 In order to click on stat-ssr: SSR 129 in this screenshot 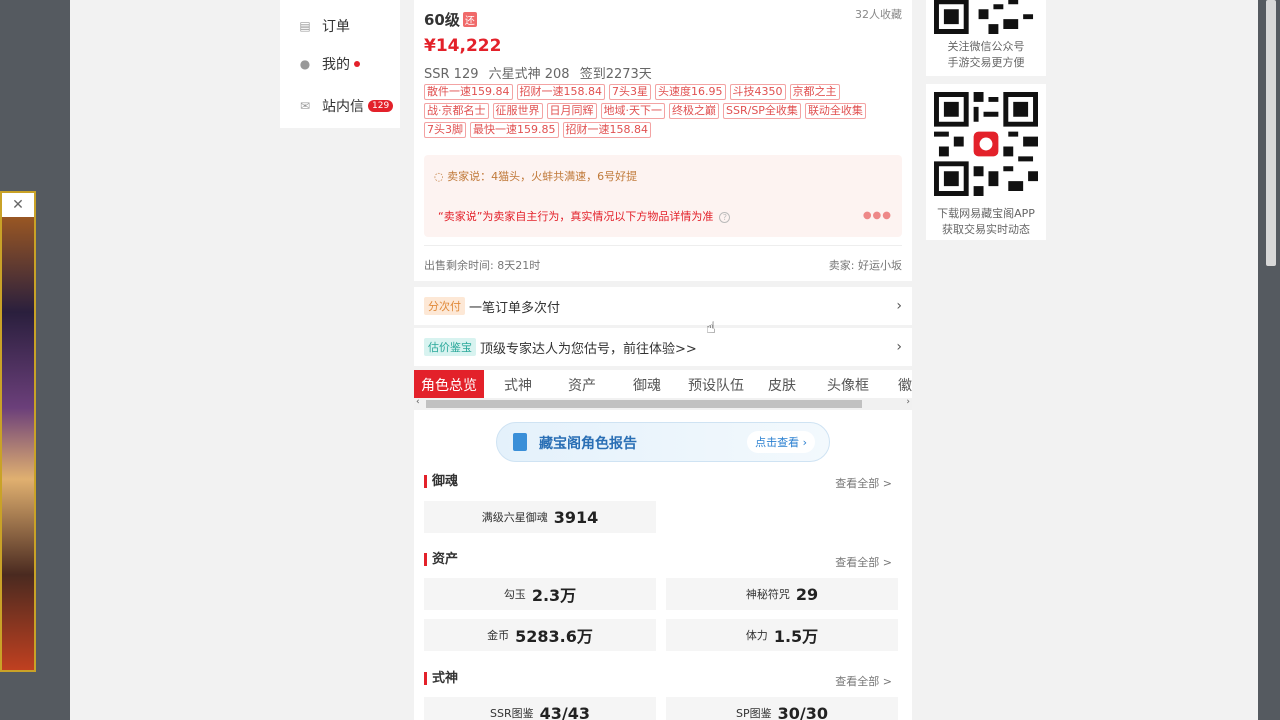, I will do `click(451, 74)`.